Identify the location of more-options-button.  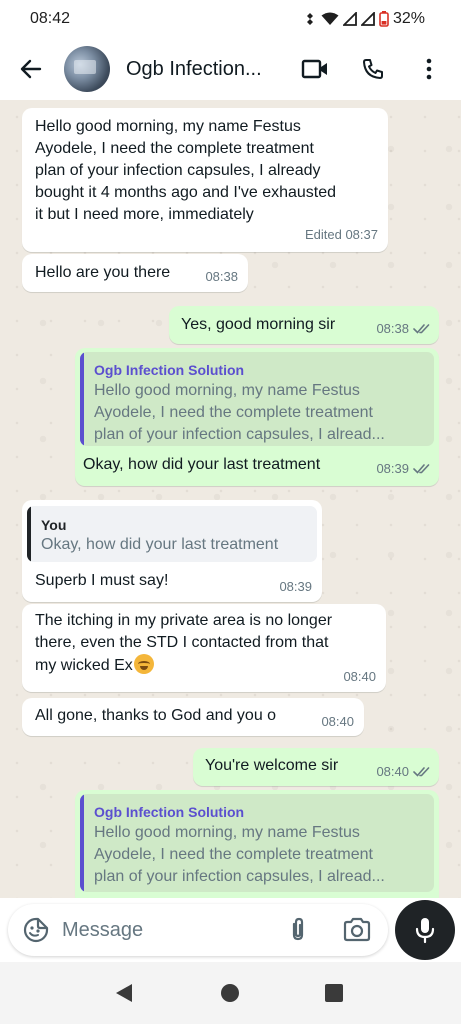
(429, 69).